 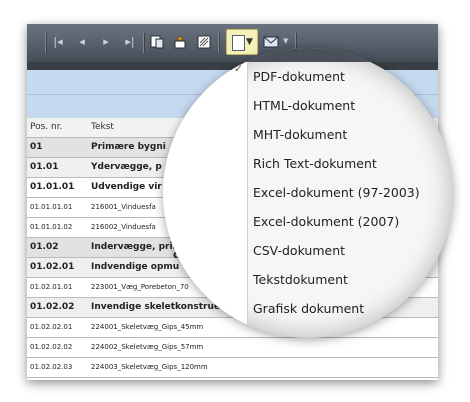 I want to click on row-pos: 01, so click(x=36, y=147).